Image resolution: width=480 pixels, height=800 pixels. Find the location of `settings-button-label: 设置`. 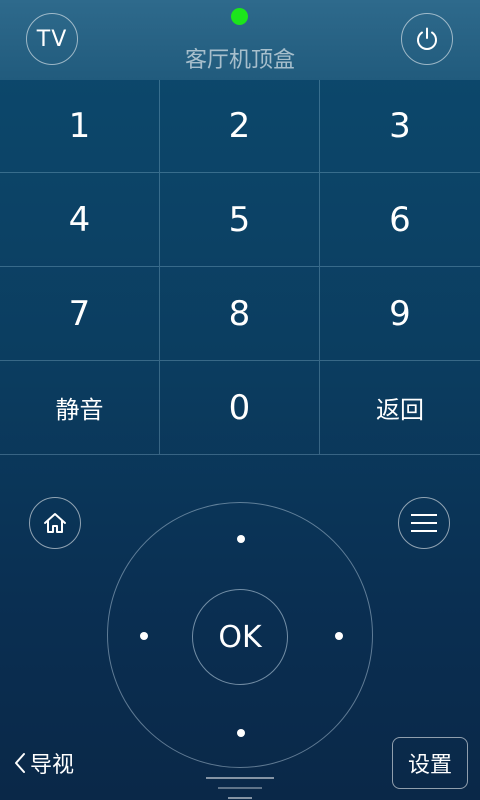

settings-button-label: 设置 is located at coordinates (429, 765).